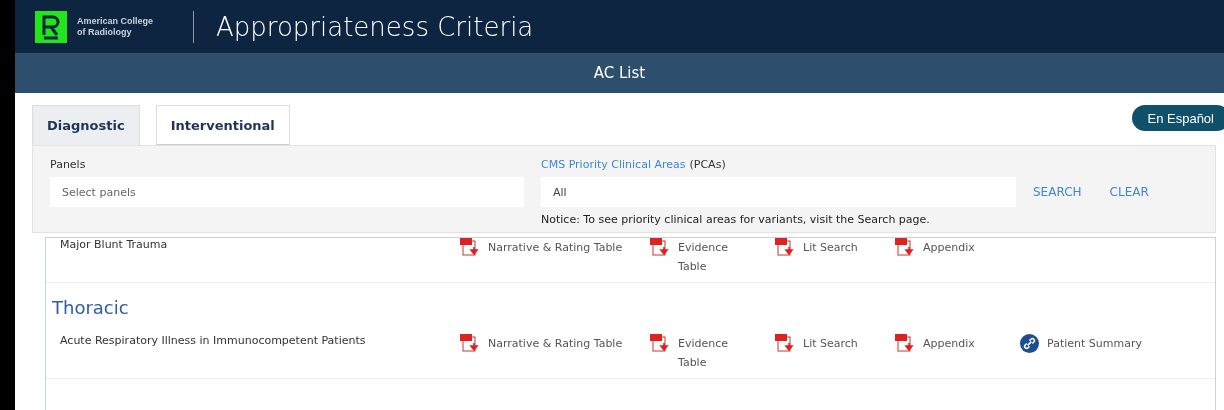 This screenshot has height=410, width=1224. What do you see at coordinates (105, 32) in the screenshot?
I see `organization-name: of Radiology` at bounding box center [105, 32].